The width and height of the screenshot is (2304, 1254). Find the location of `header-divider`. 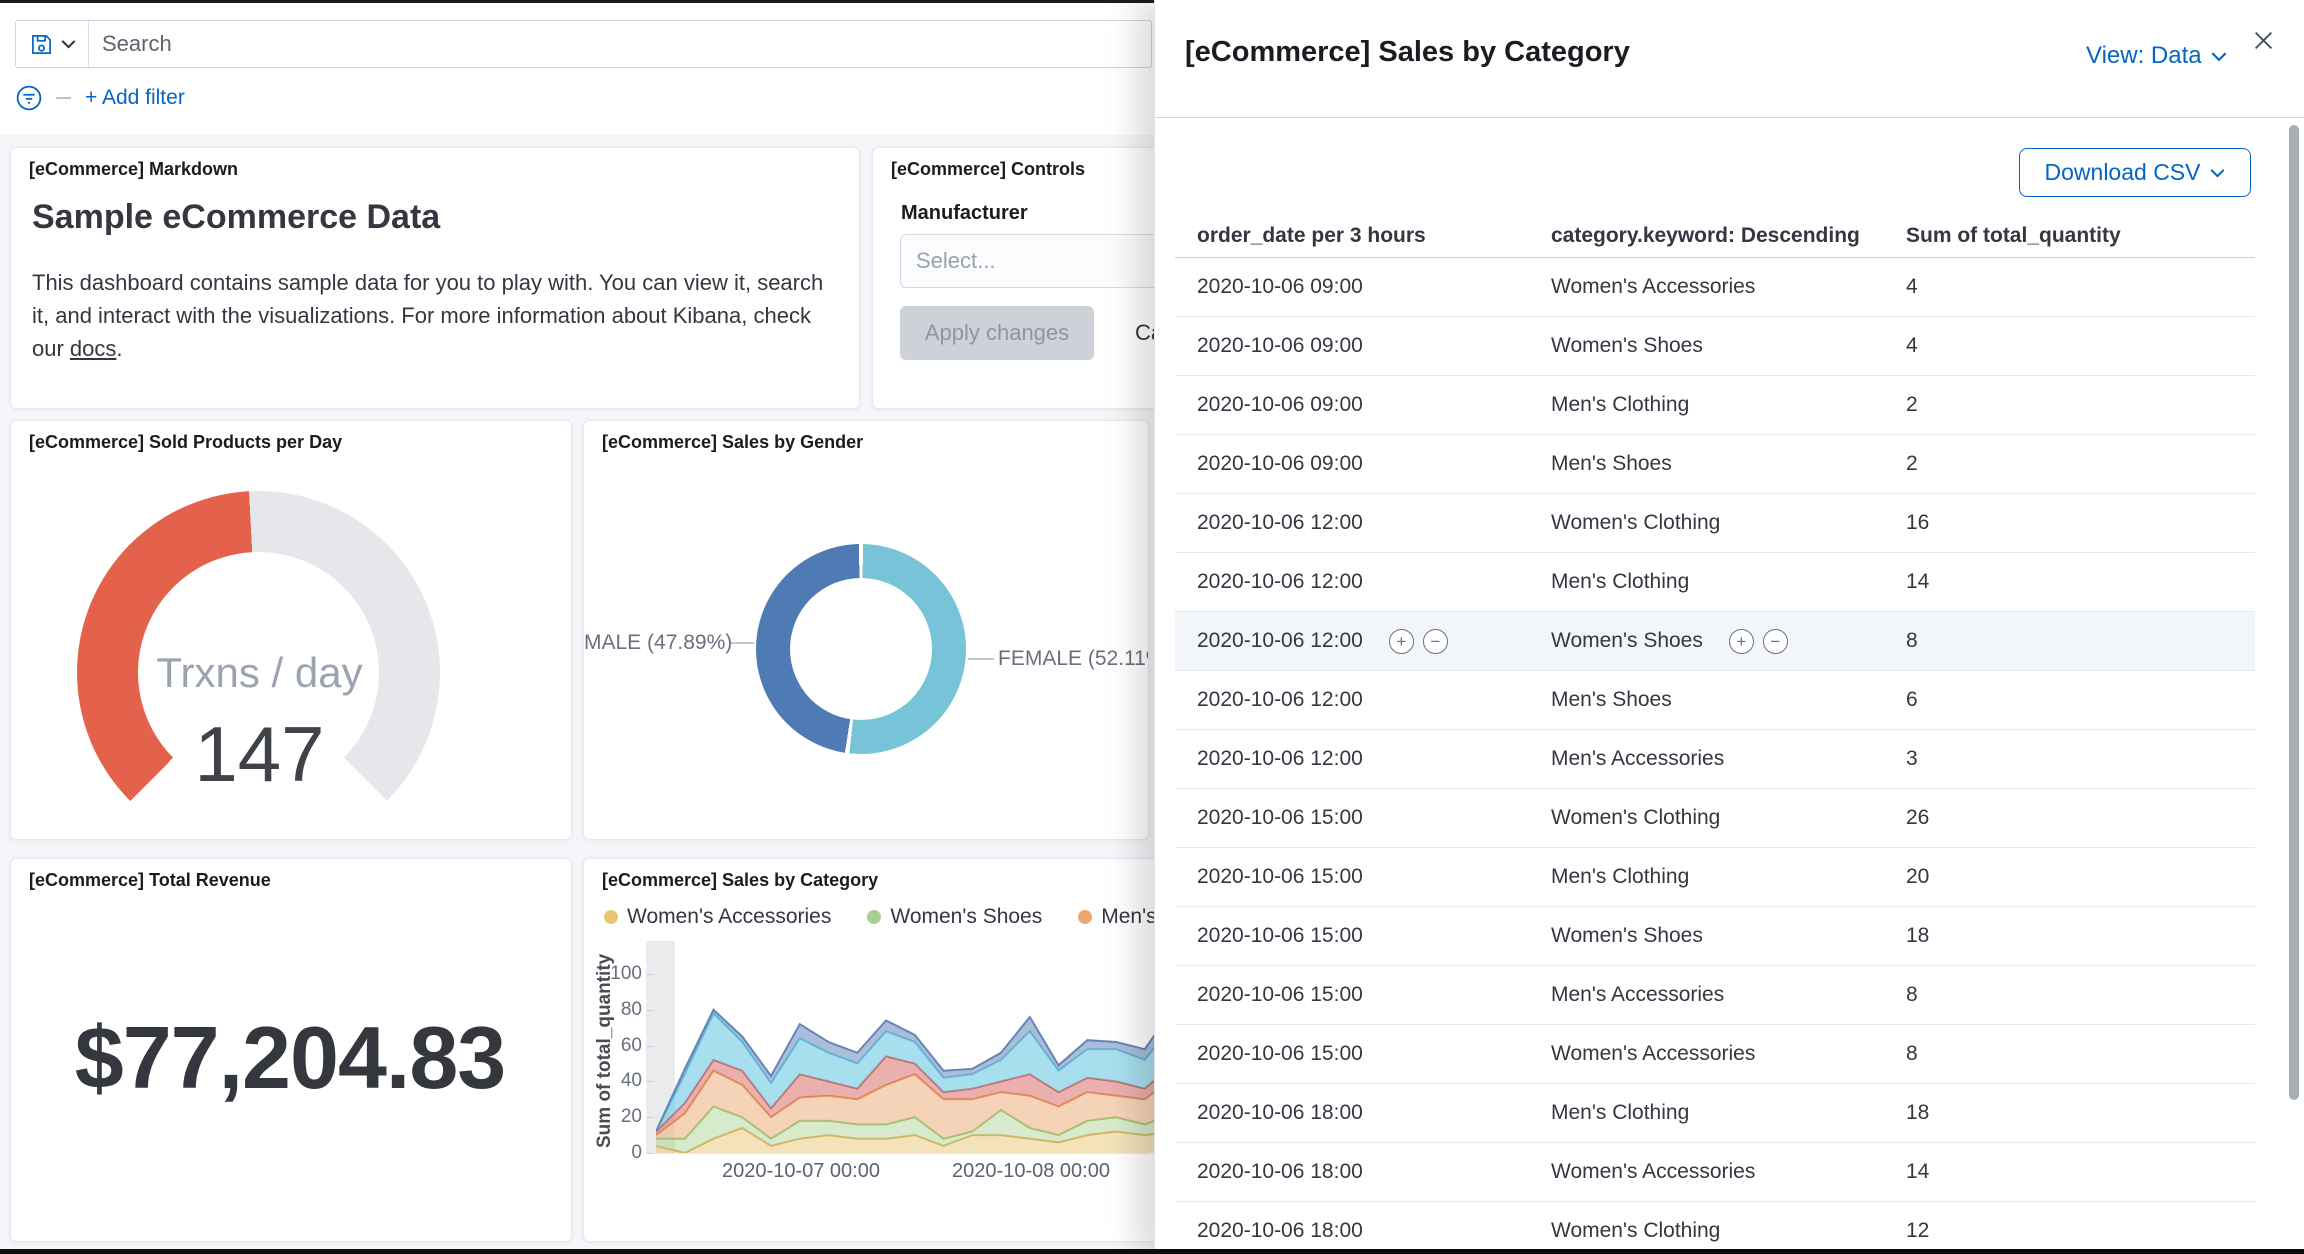

header-divider is located at coordinates (1729, 117).